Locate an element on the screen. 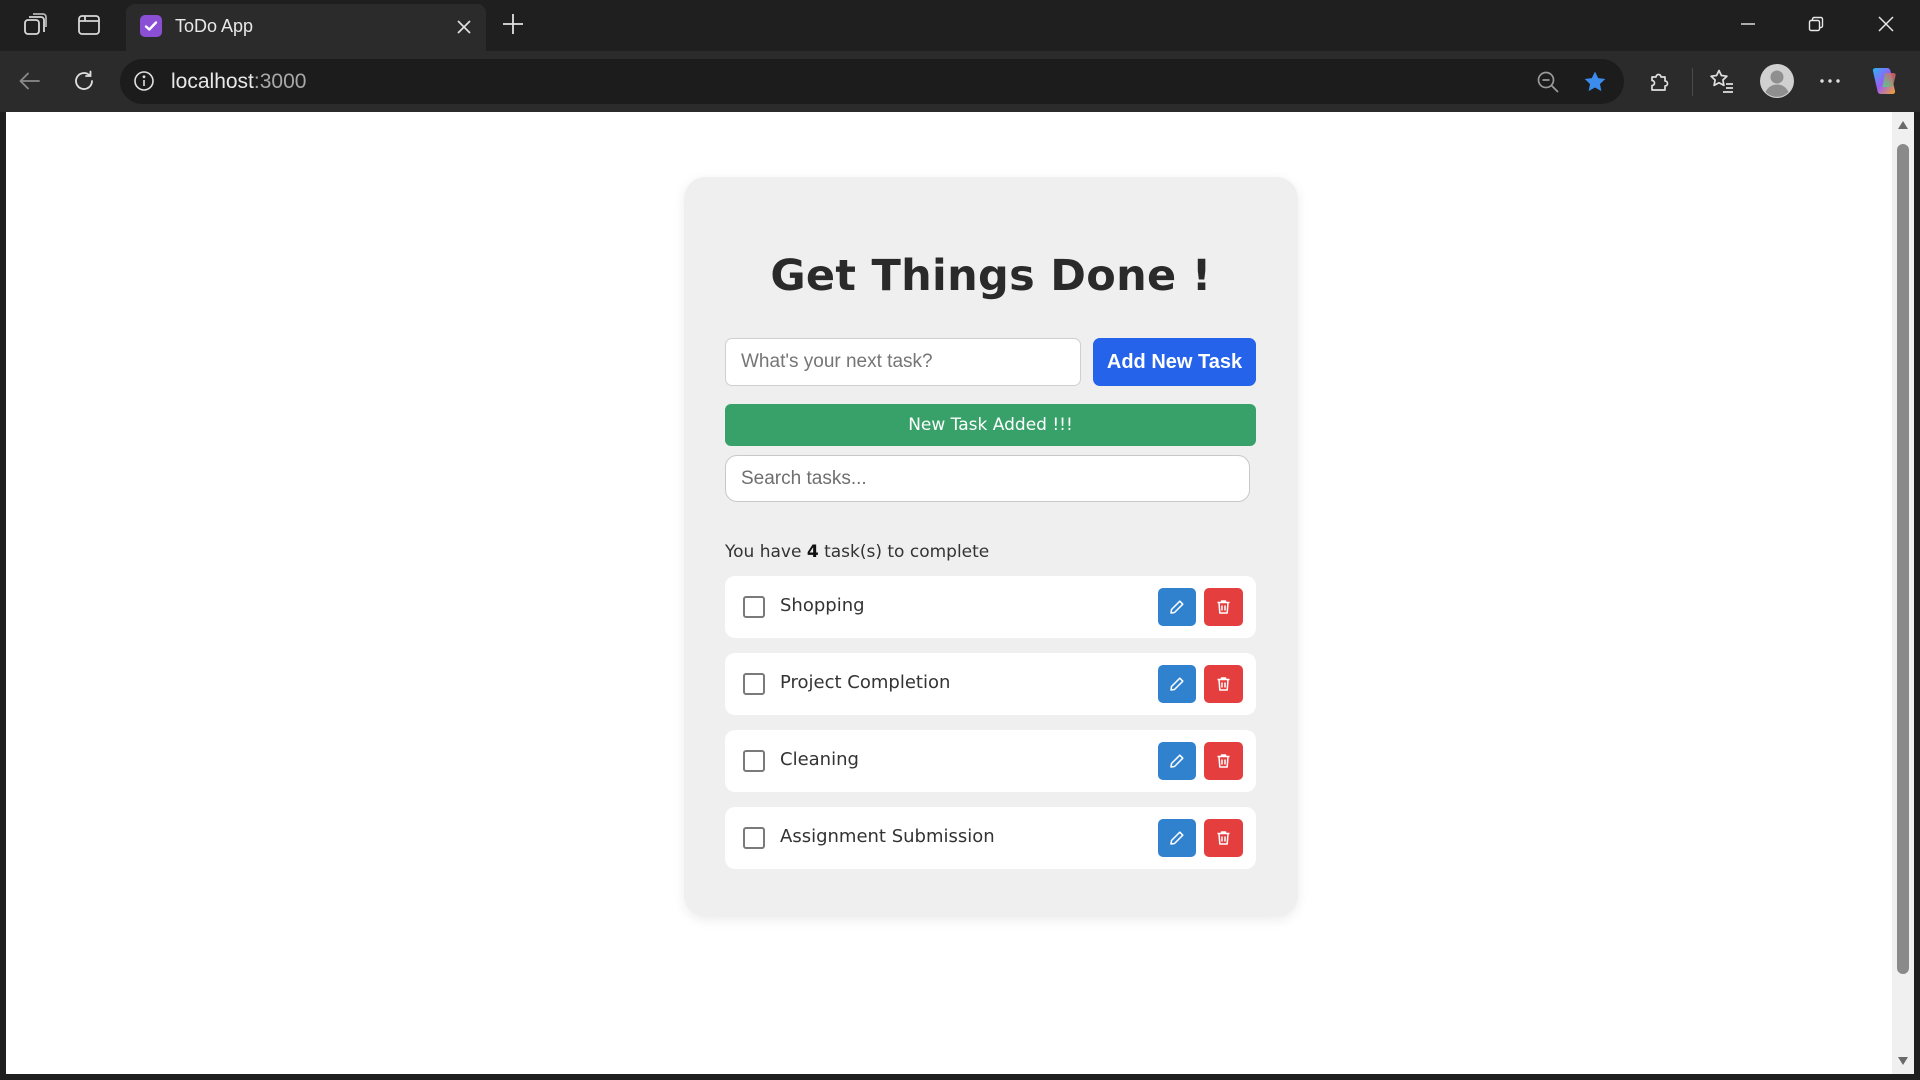 The width and height of the screenshot is (1920, 1080). add-task-button: Add New Task is located at coordinates (1174, 362).